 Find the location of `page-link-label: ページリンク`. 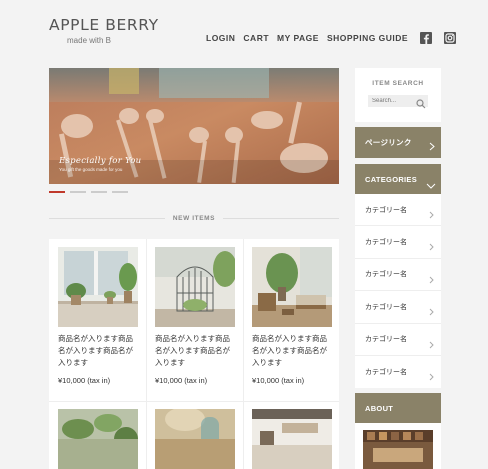

page-link-label: ページリンク is located at coordinates (388, 142).